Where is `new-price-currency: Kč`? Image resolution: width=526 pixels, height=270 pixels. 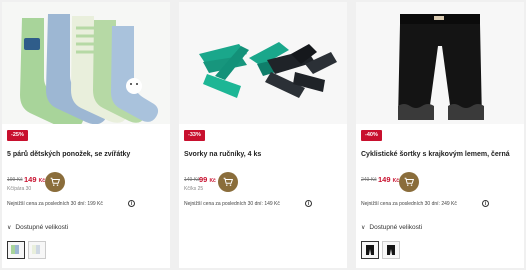 new-price-currency: Kč is located at coordinates (212, 181).